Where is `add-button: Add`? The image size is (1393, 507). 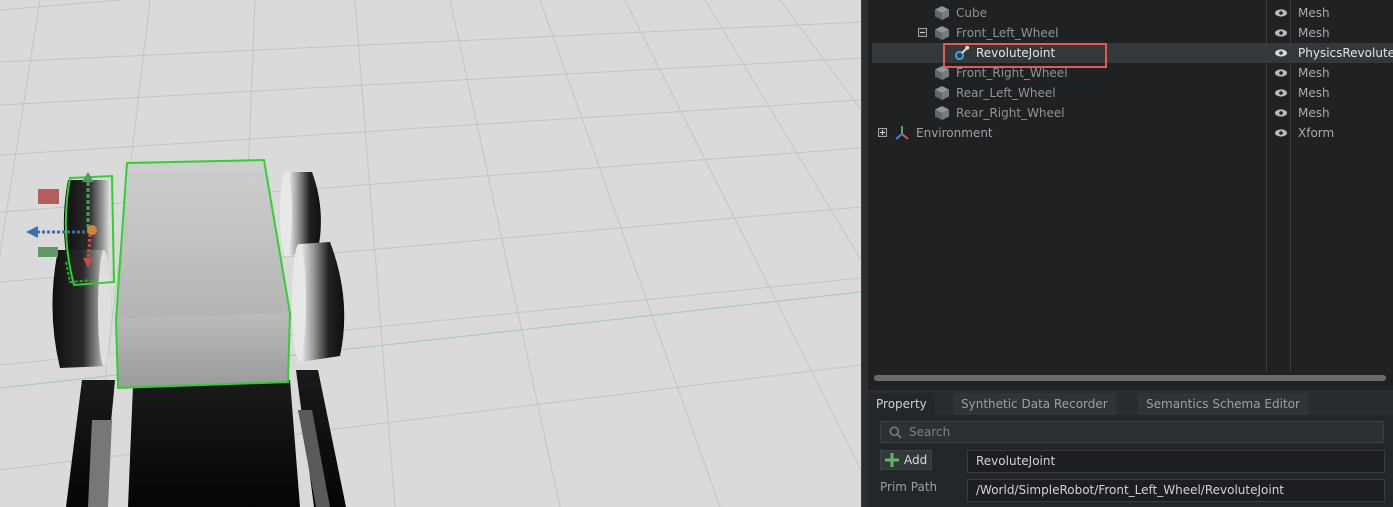 add-button: Add is located at coordinates (906, 460).